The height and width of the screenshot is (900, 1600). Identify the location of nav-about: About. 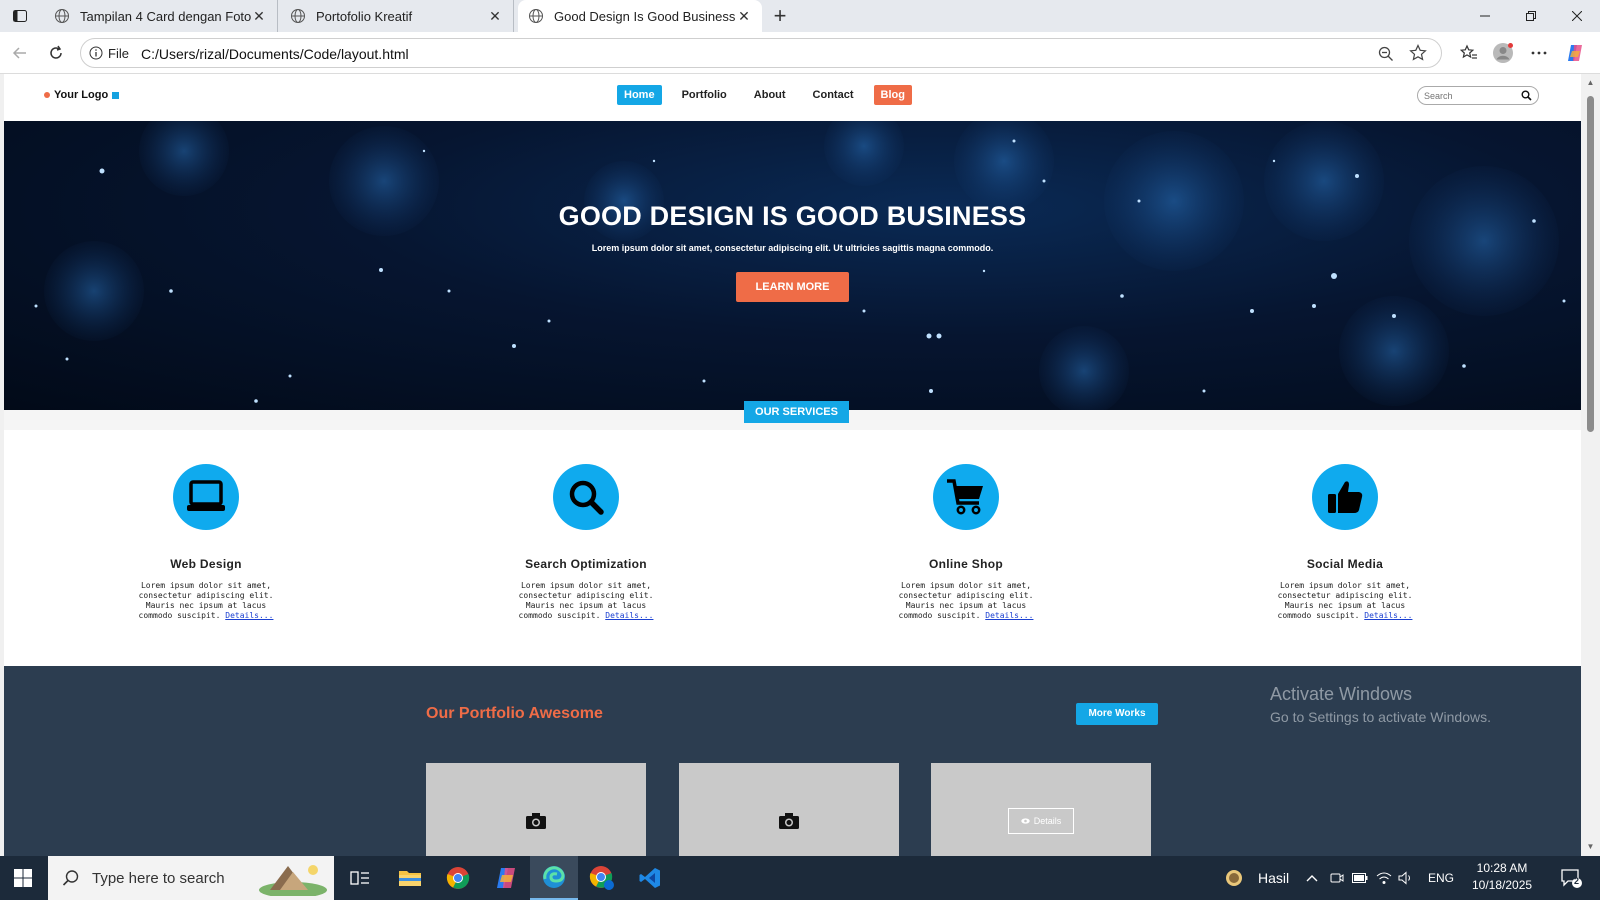
(770, 95).